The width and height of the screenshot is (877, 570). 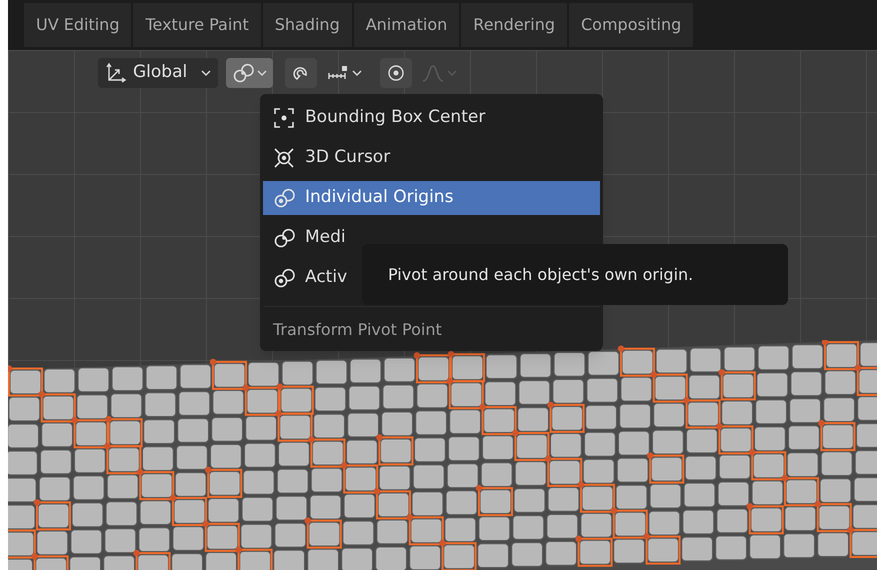 I want to click on menu-title: Transform Pivot Point, so click(x=357, y=330).